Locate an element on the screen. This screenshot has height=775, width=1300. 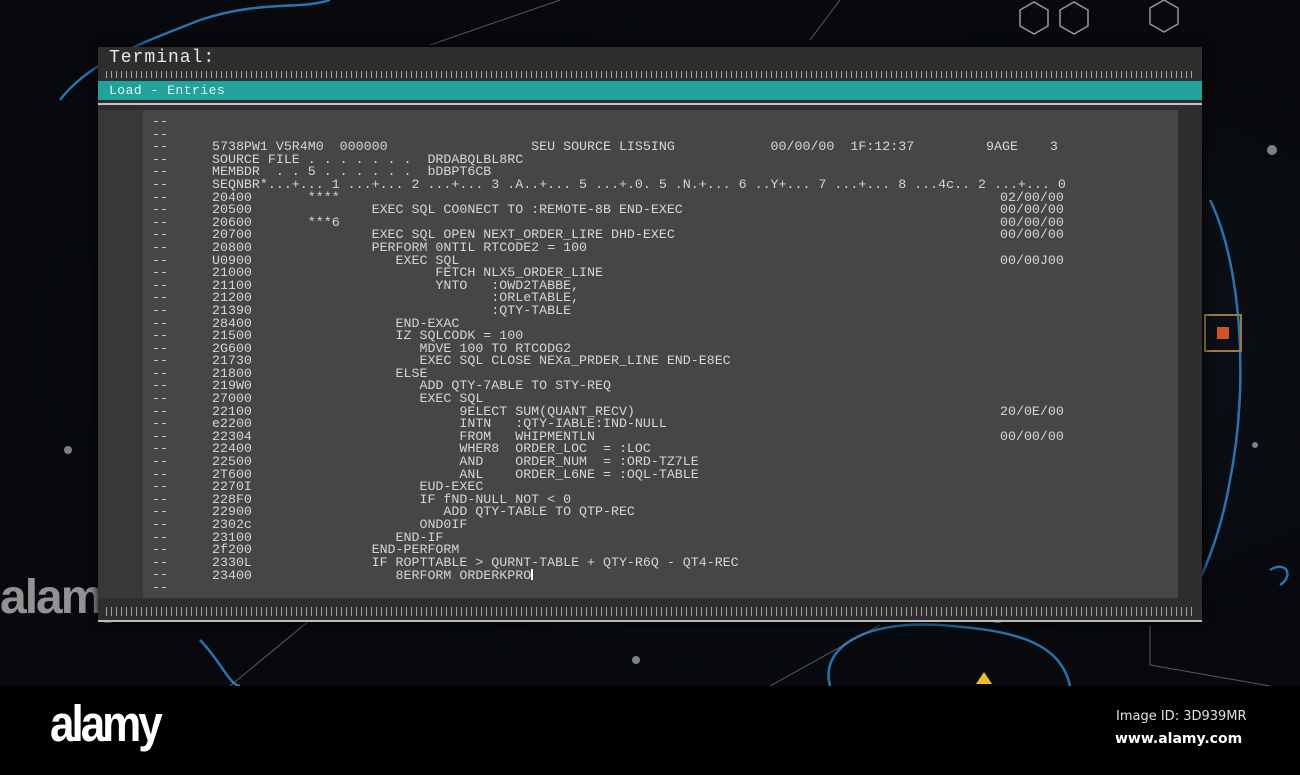
text-cursor is located at coordinates (532, 575).